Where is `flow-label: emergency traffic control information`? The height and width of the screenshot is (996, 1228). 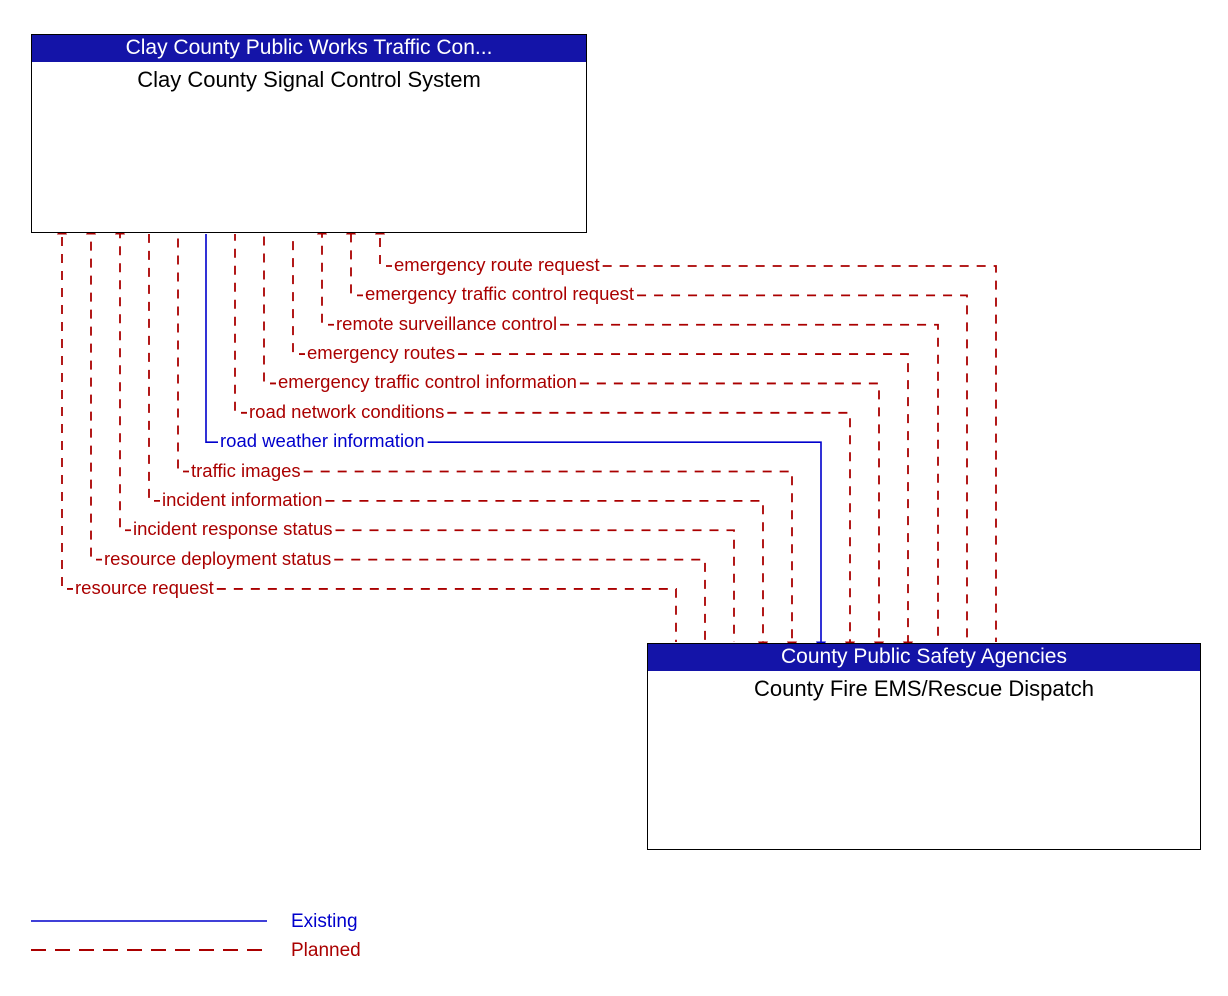
flow-label: emergency traffic control information is located at coordinates (427, 382).